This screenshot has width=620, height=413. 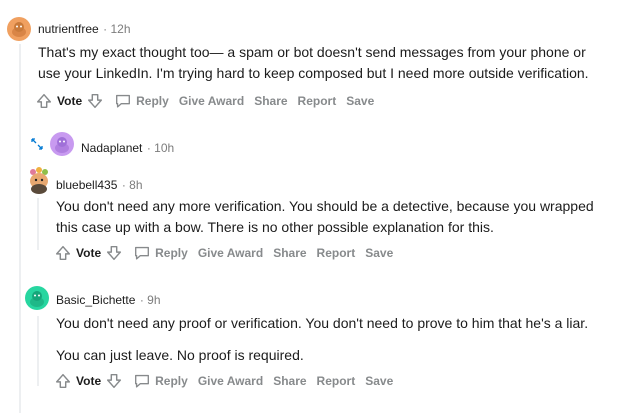 I want to click on timestamp: · 12h, so click(x=116, y=29).